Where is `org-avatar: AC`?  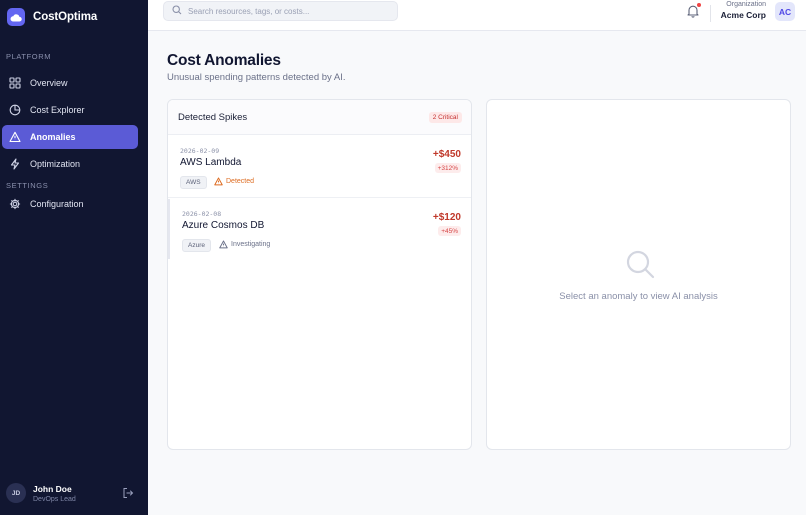
org-avatar: AC is located at coordinates (785, 11).